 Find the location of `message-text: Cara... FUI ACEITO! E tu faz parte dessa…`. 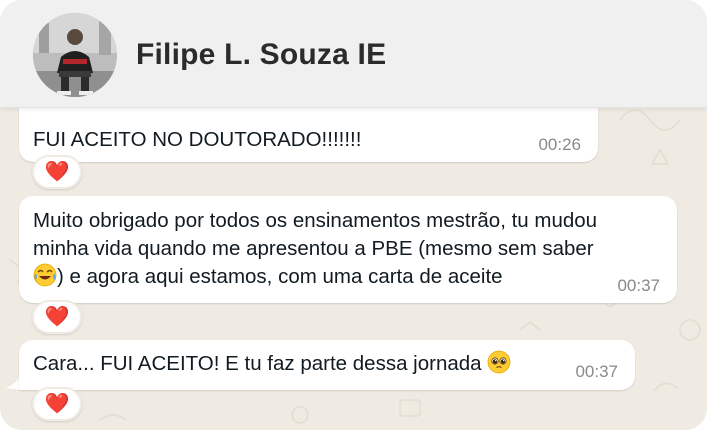

message-text: Cara... FUI ACEITO! E tu faz parte dessa… is located at coordinates (257, 363).